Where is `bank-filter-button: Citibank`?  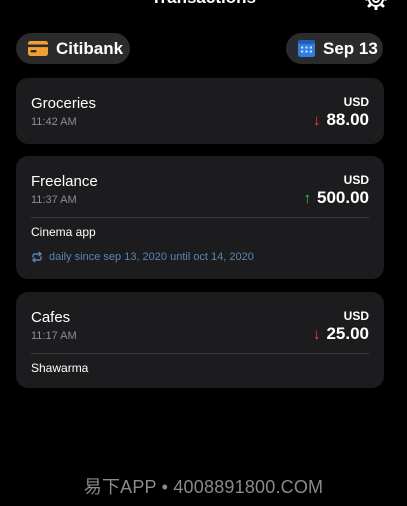
bank-filter-button: Citibank is located at coordinates (73, 48).